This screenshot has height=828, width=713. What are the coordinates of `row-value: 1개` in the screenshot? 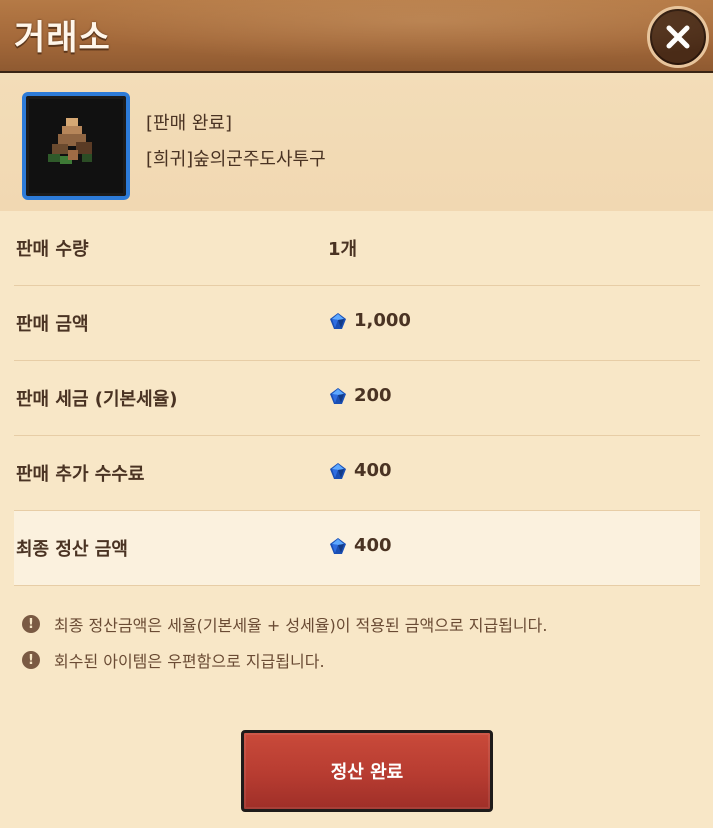 It's located at (342, 248).